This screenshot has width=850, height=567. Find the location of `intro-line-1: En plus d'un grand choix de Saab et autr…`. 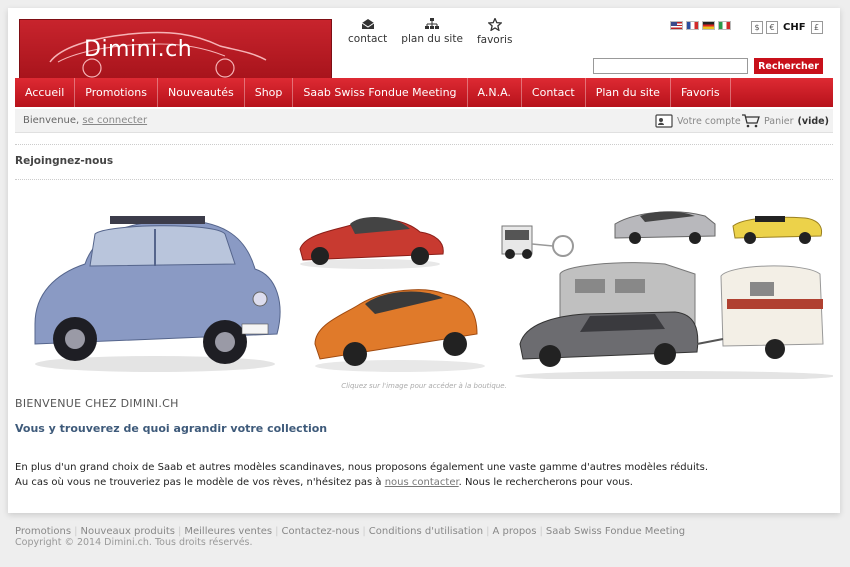

intro-line-1: En plus d'un grand choix de Saab et autr… is located at coordinates (362, 467).